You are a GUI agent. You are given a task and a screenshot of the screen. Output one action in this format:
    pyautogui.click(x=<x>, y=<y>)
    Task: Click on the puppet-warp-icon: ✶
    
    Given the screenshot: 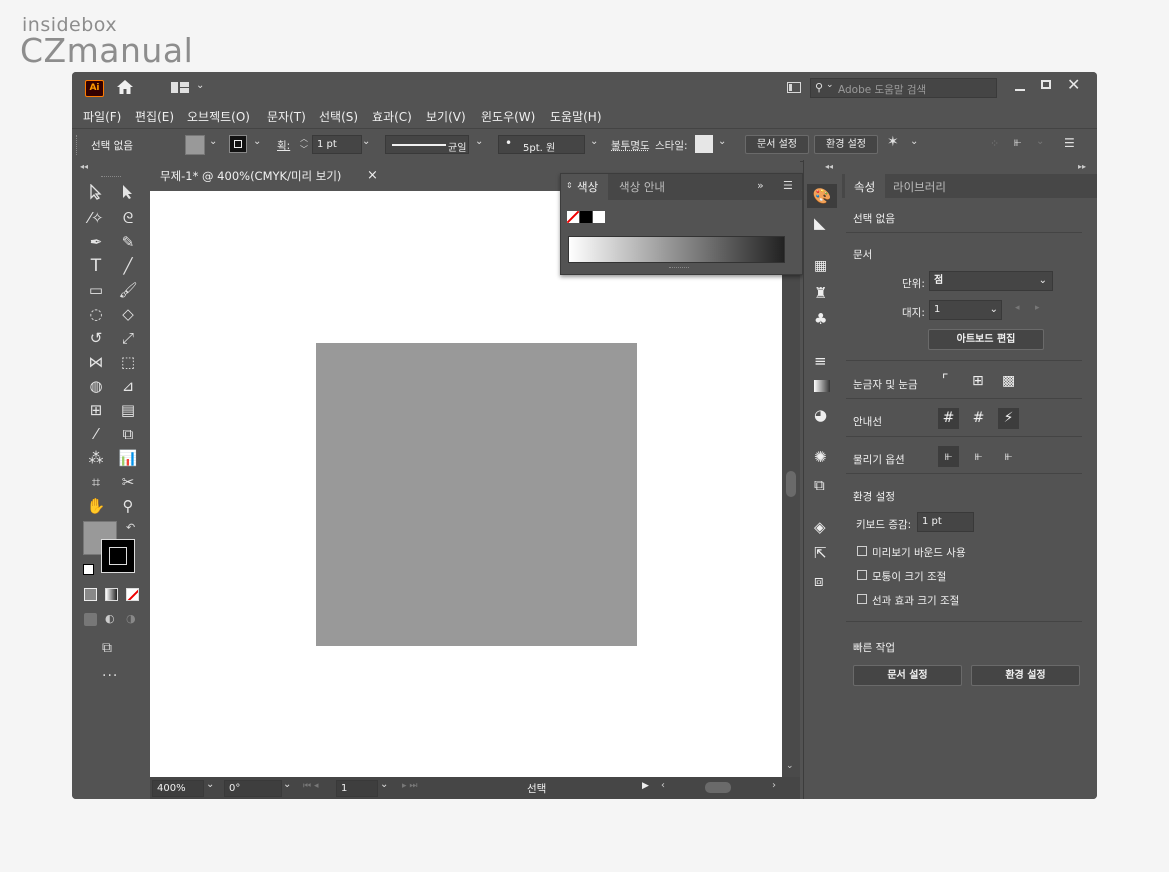 What is the action you would take?
    pyautogui.click(x=893, y=142)
    